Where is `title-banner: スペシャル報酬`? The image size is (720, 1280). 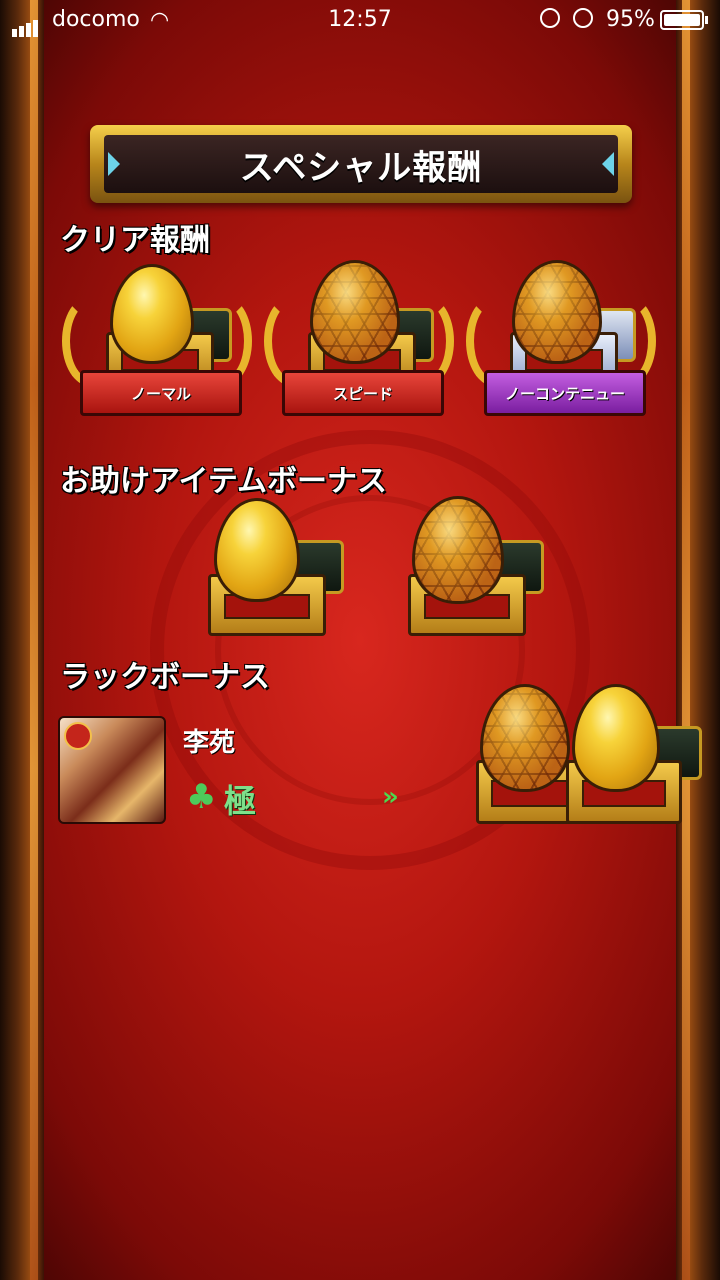
title-banner: スペシャル報酬 is located at coordinates (361, 164).